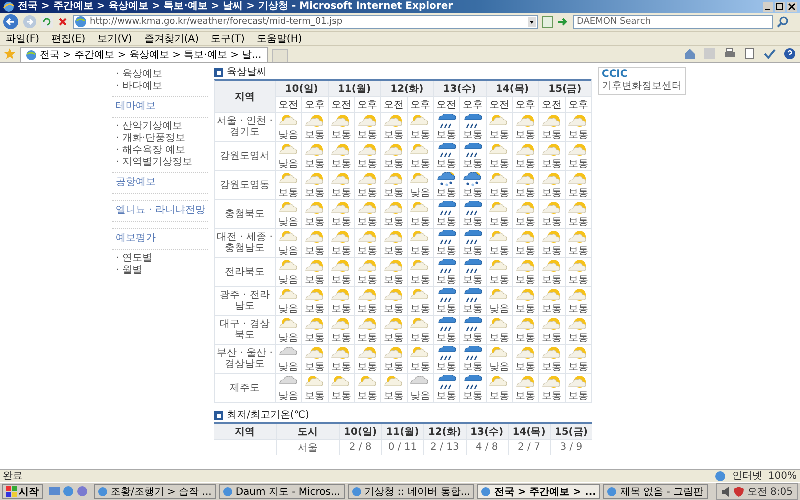 The width and height of the screenshot is (800, 500). I want to click on sidebar-link: · 산악기상예보, so click(160, 127).